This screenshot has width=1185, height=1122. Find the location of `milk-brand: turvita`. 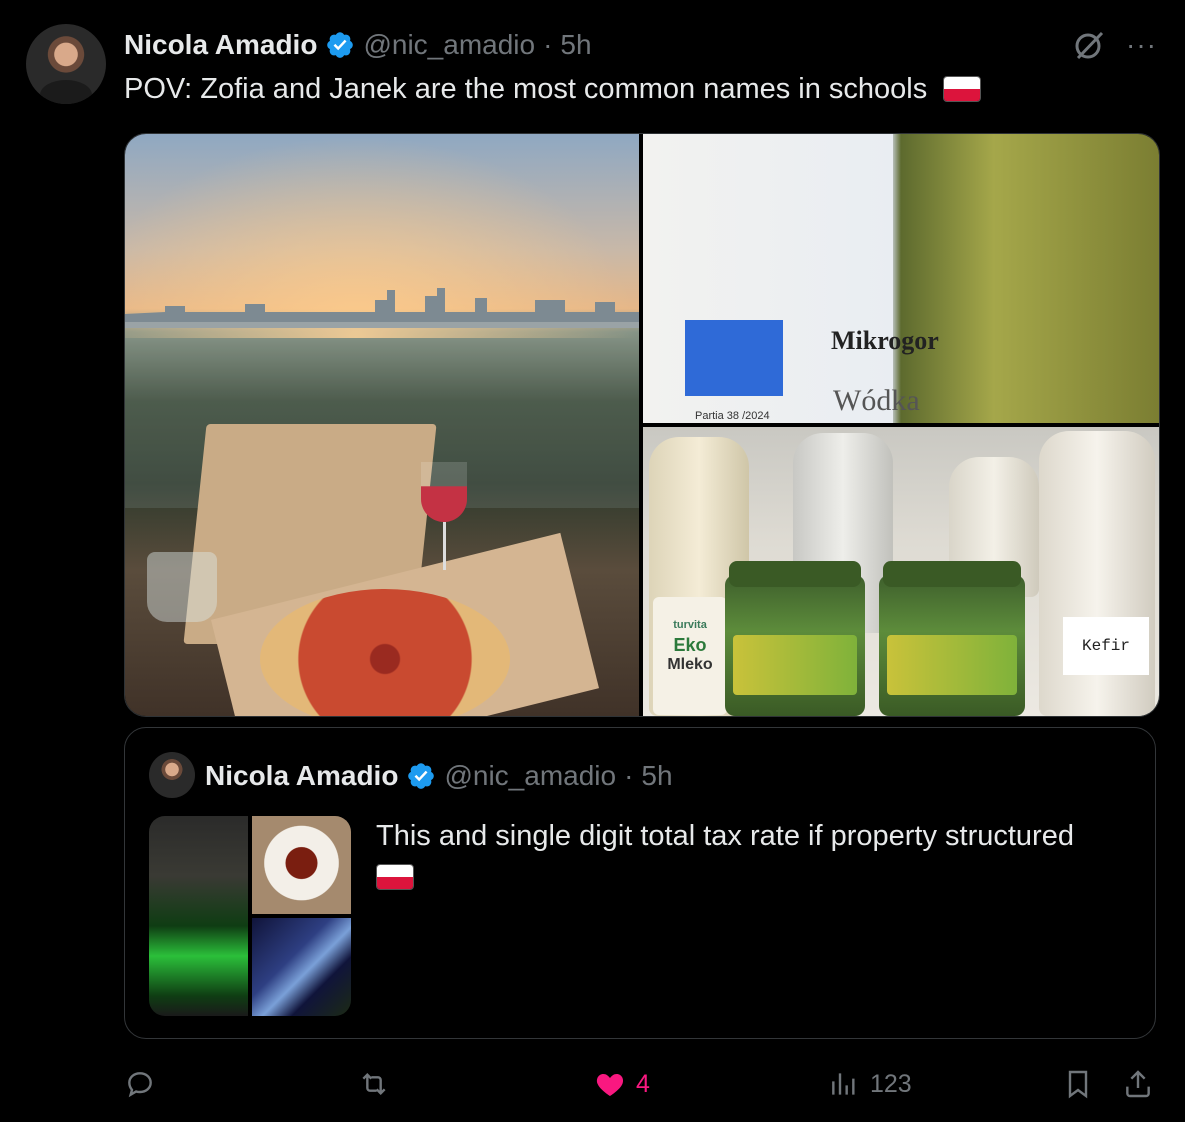

milk-brand: turvita is located at coordinates (690, 625).